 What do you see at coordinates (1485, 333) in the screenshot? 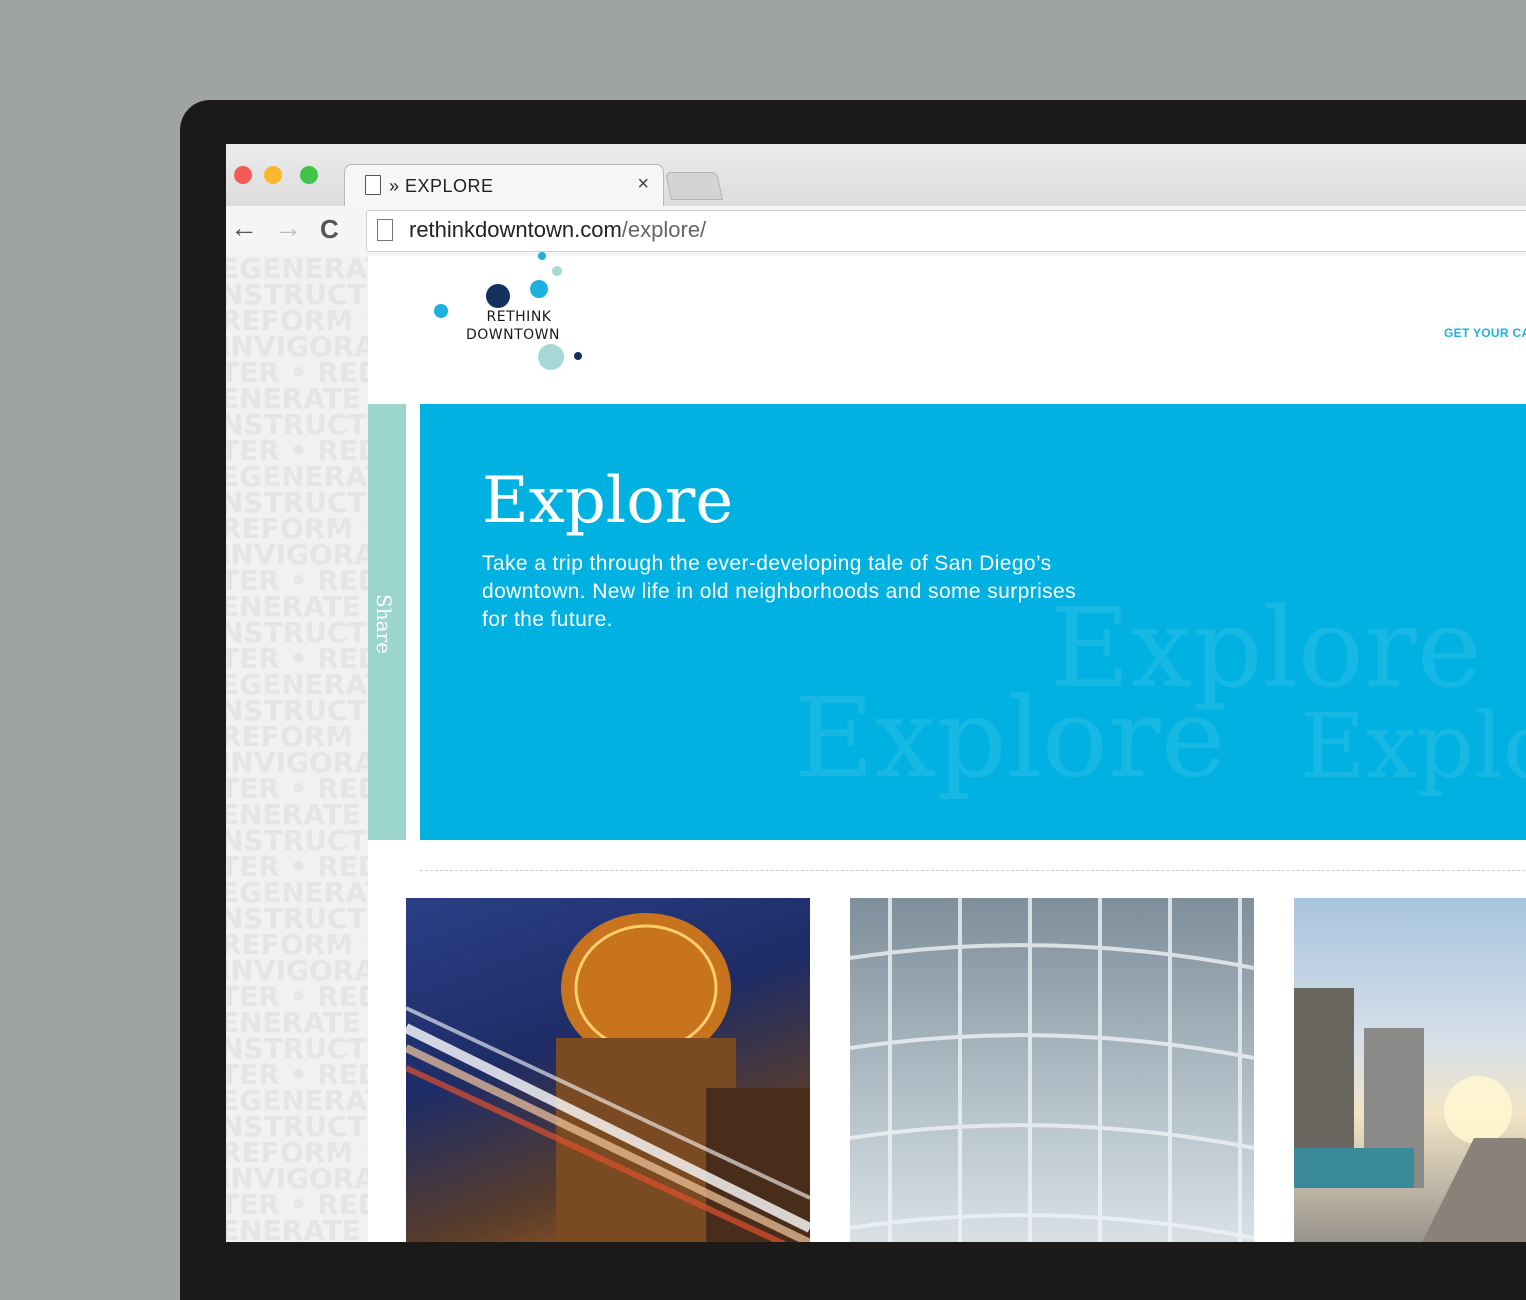
I see `get-your-card-link: GET YOUR CA` at bounding box center [1485, 333].